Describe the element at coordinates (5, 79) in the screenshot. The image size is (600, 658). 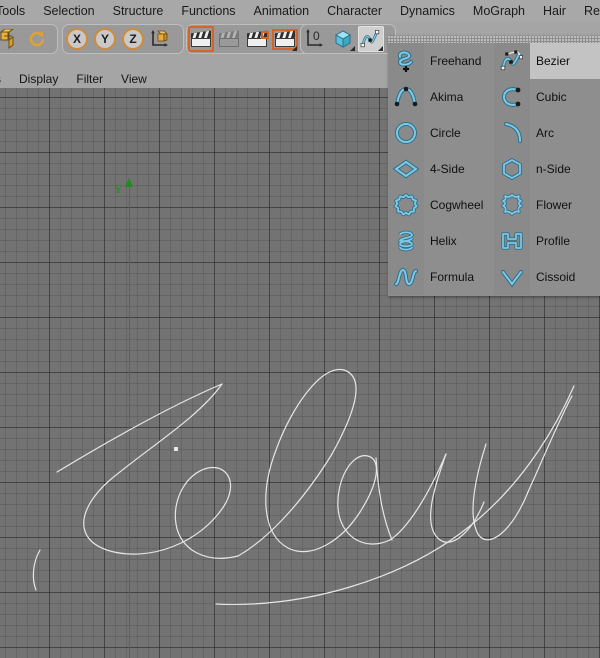
I see `viewport-menu-item-s: s` at that location.